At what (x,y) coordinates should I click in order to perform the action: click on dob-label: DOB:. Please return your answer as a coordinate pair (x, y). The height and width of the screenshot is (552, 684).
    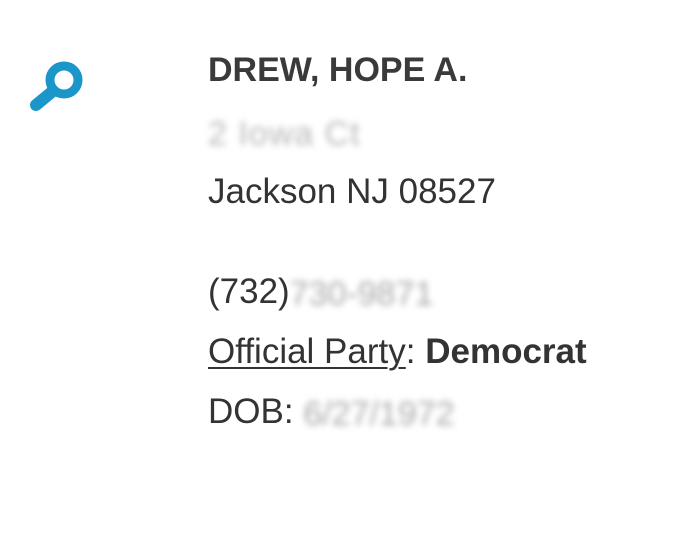
    Looking at the image, I should click on (251, 411).